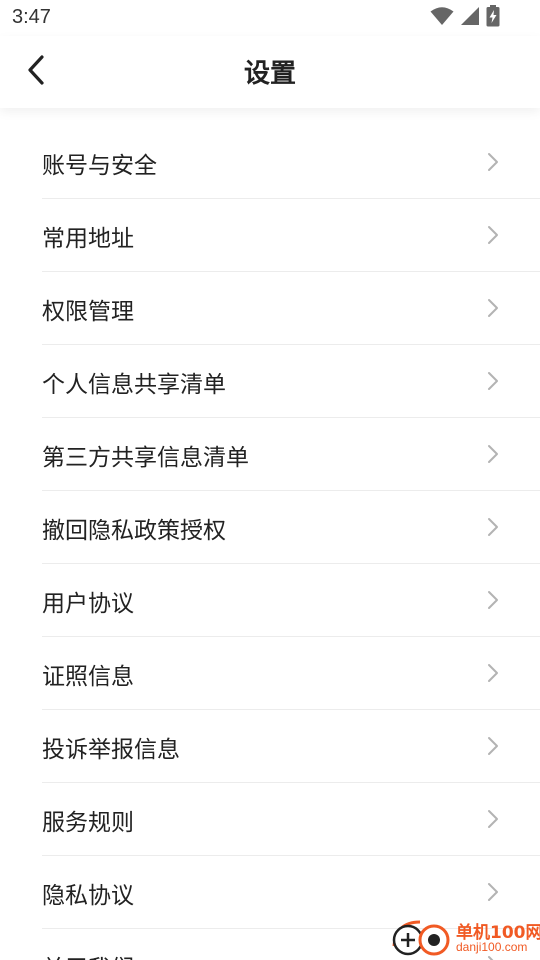 This screenshot has height=960, width=540. What do you see at coordinates (134, 531) in the screenshot?
I see `settings-item-label: 撤回隐私政策授权` at bounding box center [134, 531].